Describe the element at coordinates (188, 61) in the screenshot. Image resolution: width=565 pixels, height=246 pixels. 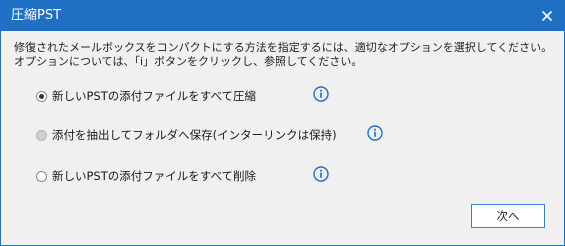
I see `description-line-2: オプションについては、「i」ボタンをクリックし、参照してください。` at that location.